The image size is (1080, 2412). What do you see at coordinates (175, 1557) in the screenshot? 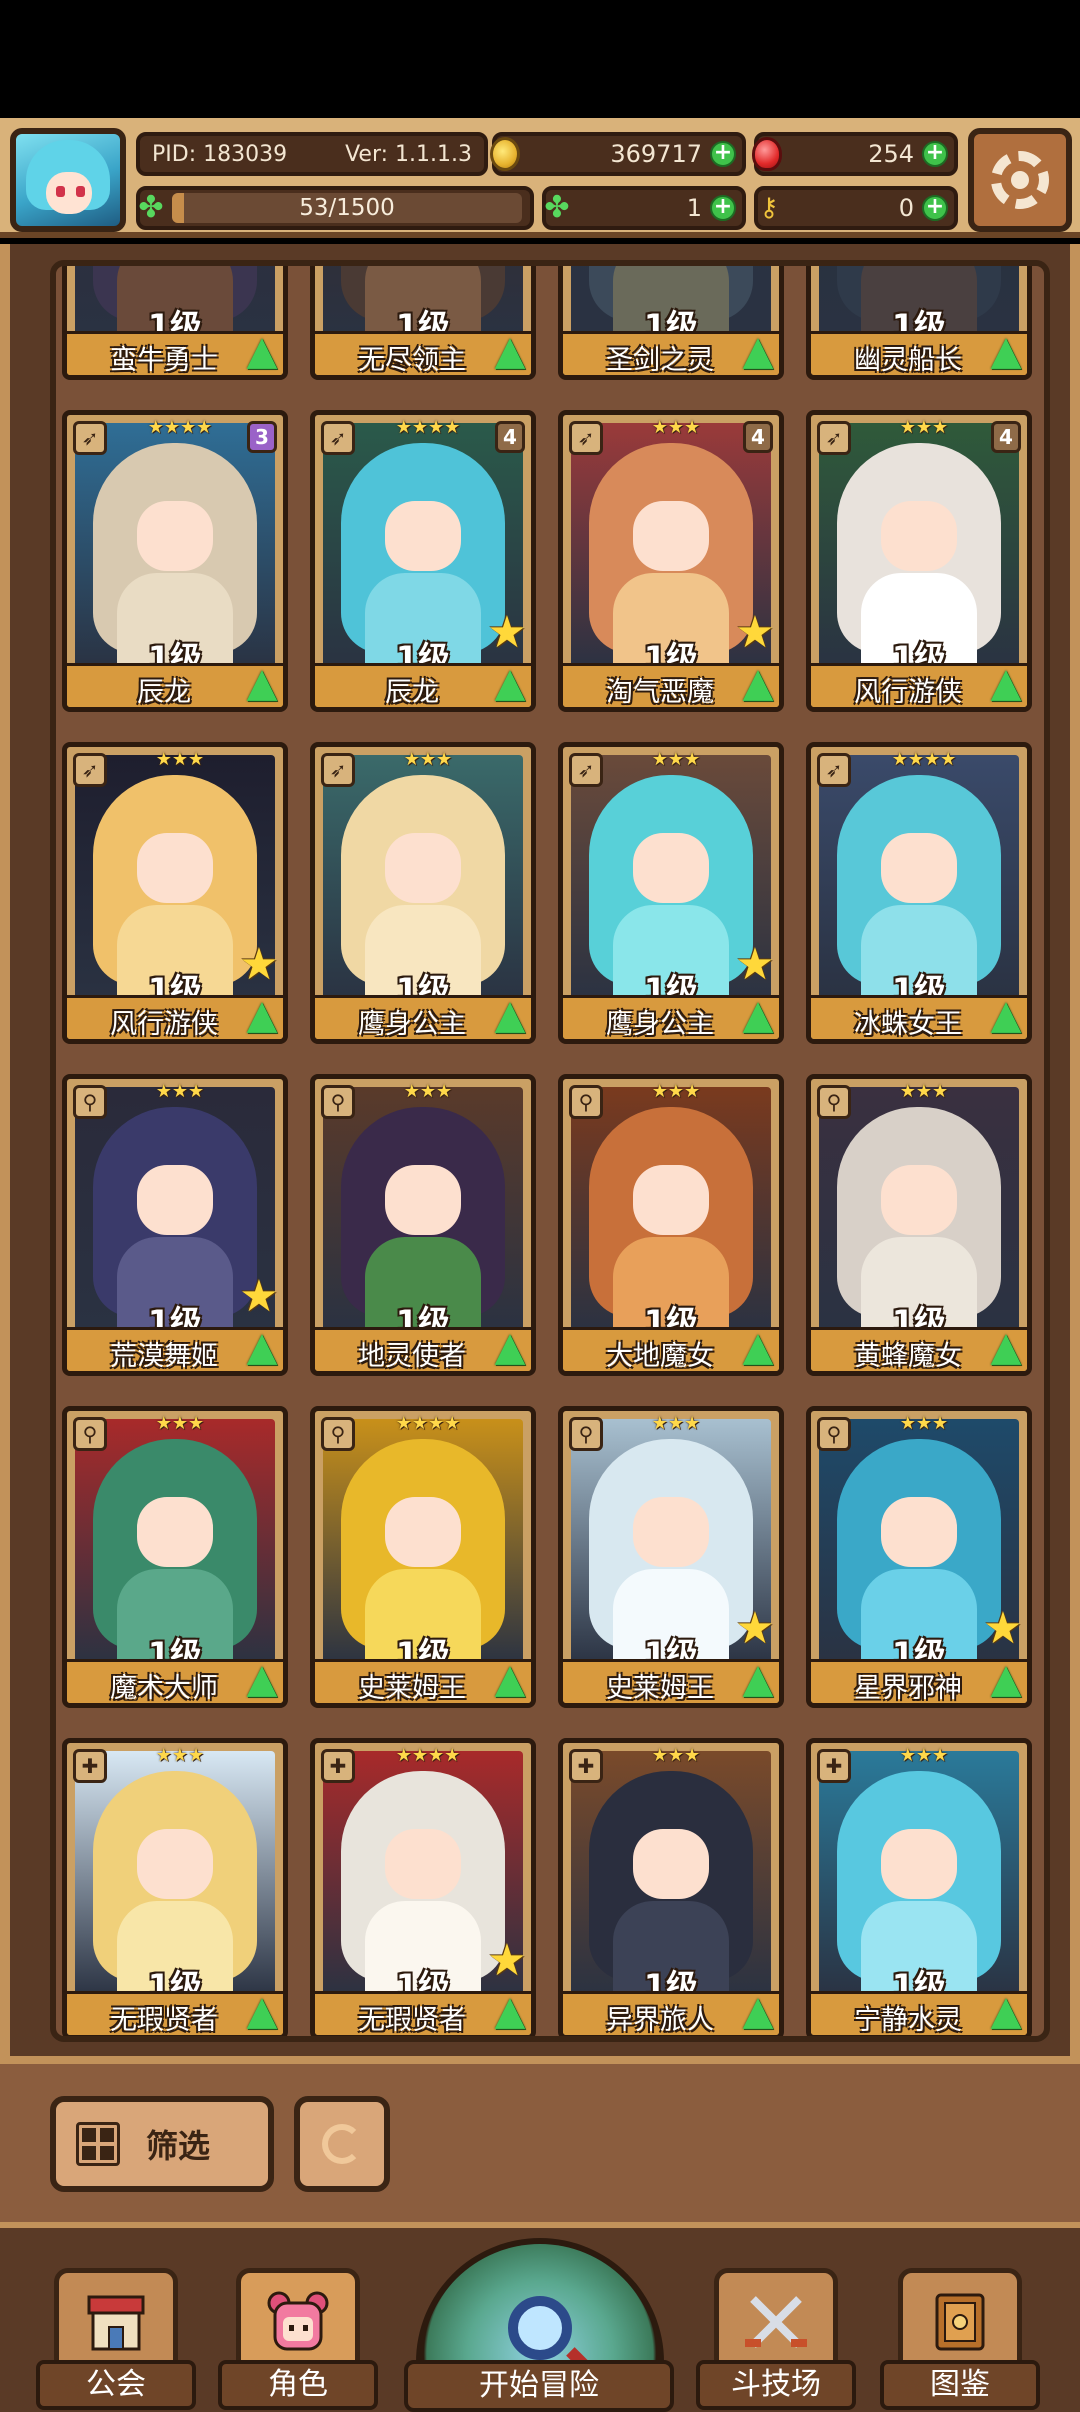
I see `character-card: ⚲ ★★★ 1级 魔术大师 ▲` at bounding box center [175, 1557].